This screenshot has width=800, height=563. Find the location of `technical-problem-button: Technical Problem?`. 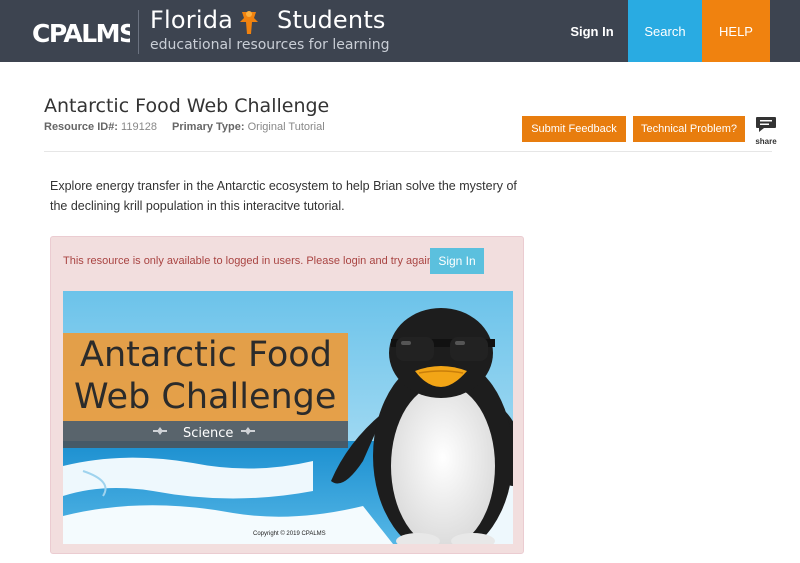

technical-problem-button: Technical Problem? is located at coordinates (689, 129).